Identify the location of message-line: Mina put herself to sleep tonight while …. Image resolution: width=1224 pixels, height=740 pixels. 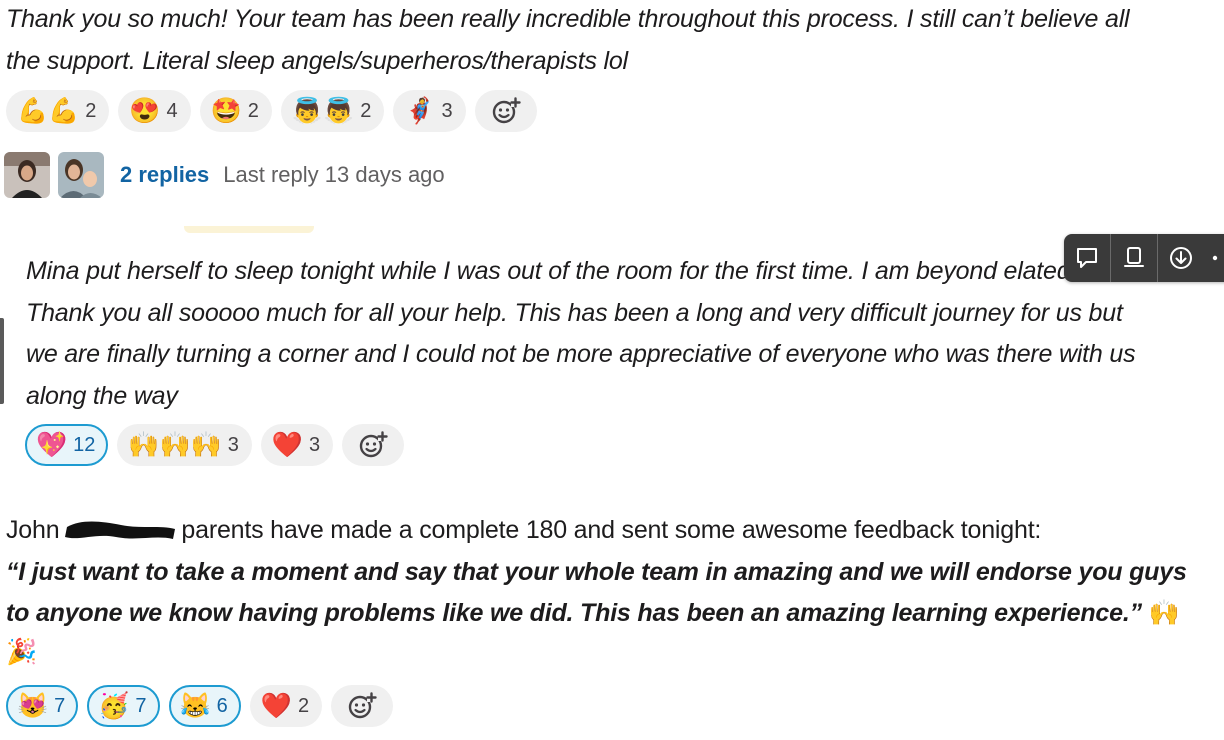
(552, 271).